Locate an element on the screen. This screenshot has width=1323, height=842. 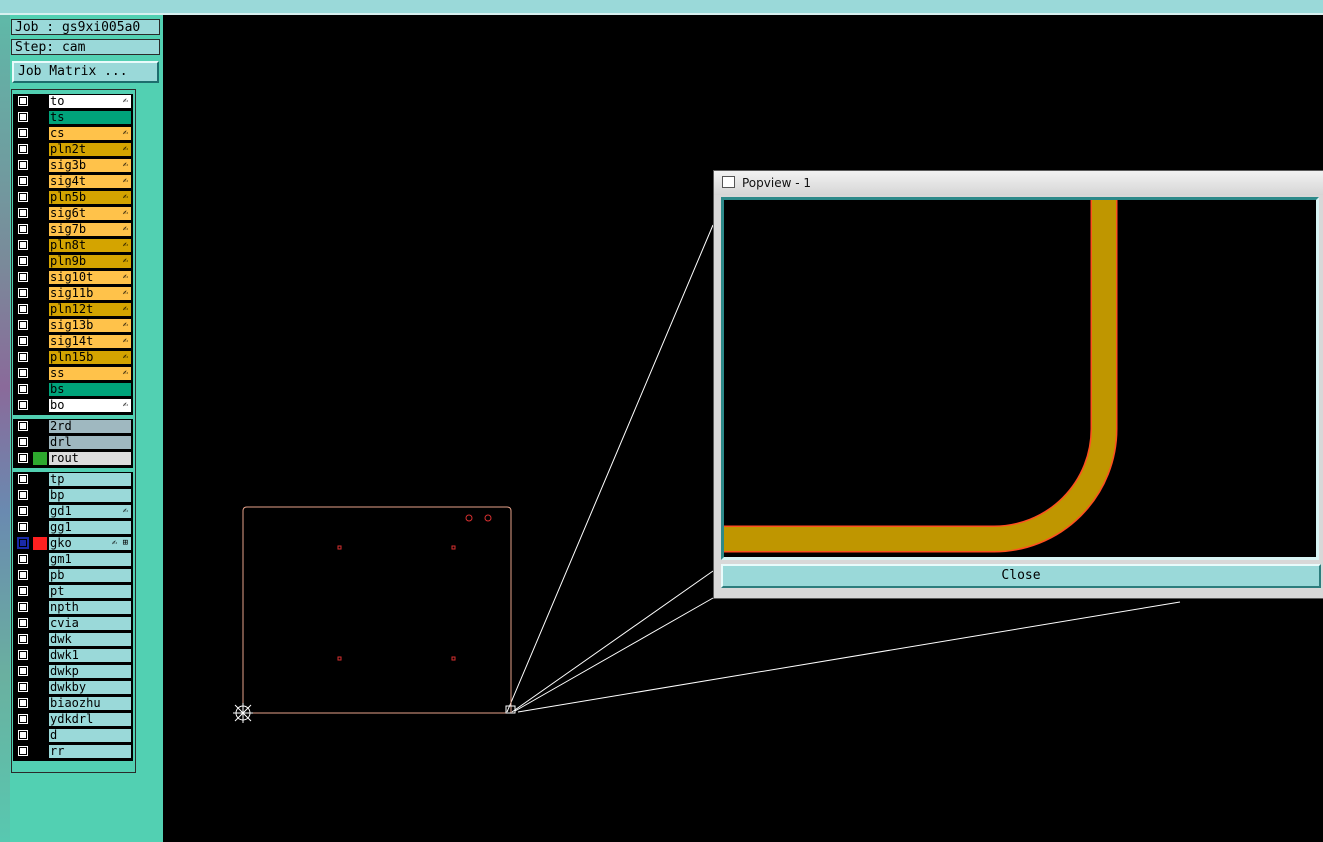
board-outline is located at coordinates (377, 610).